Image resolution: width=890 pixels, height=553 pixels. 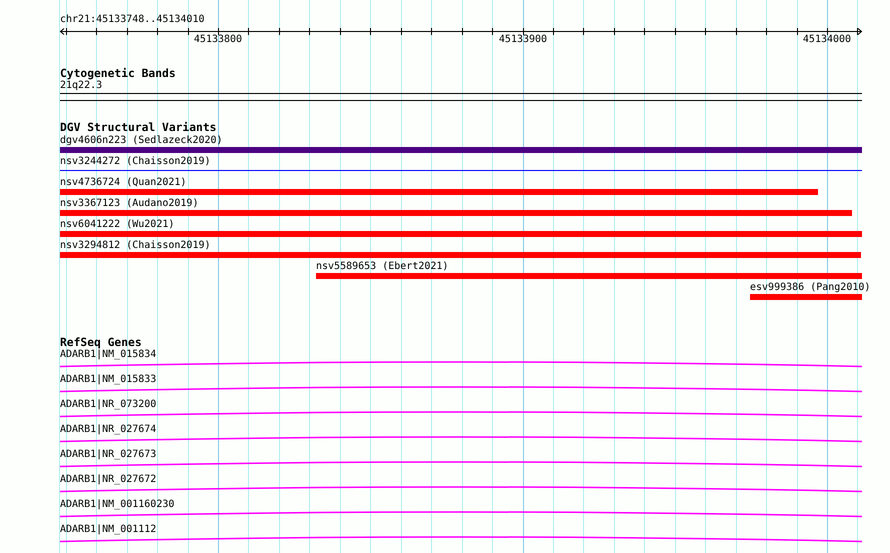 I want to click on gene-label: ADARB1|NR_073200, so click(x=108, y=405).